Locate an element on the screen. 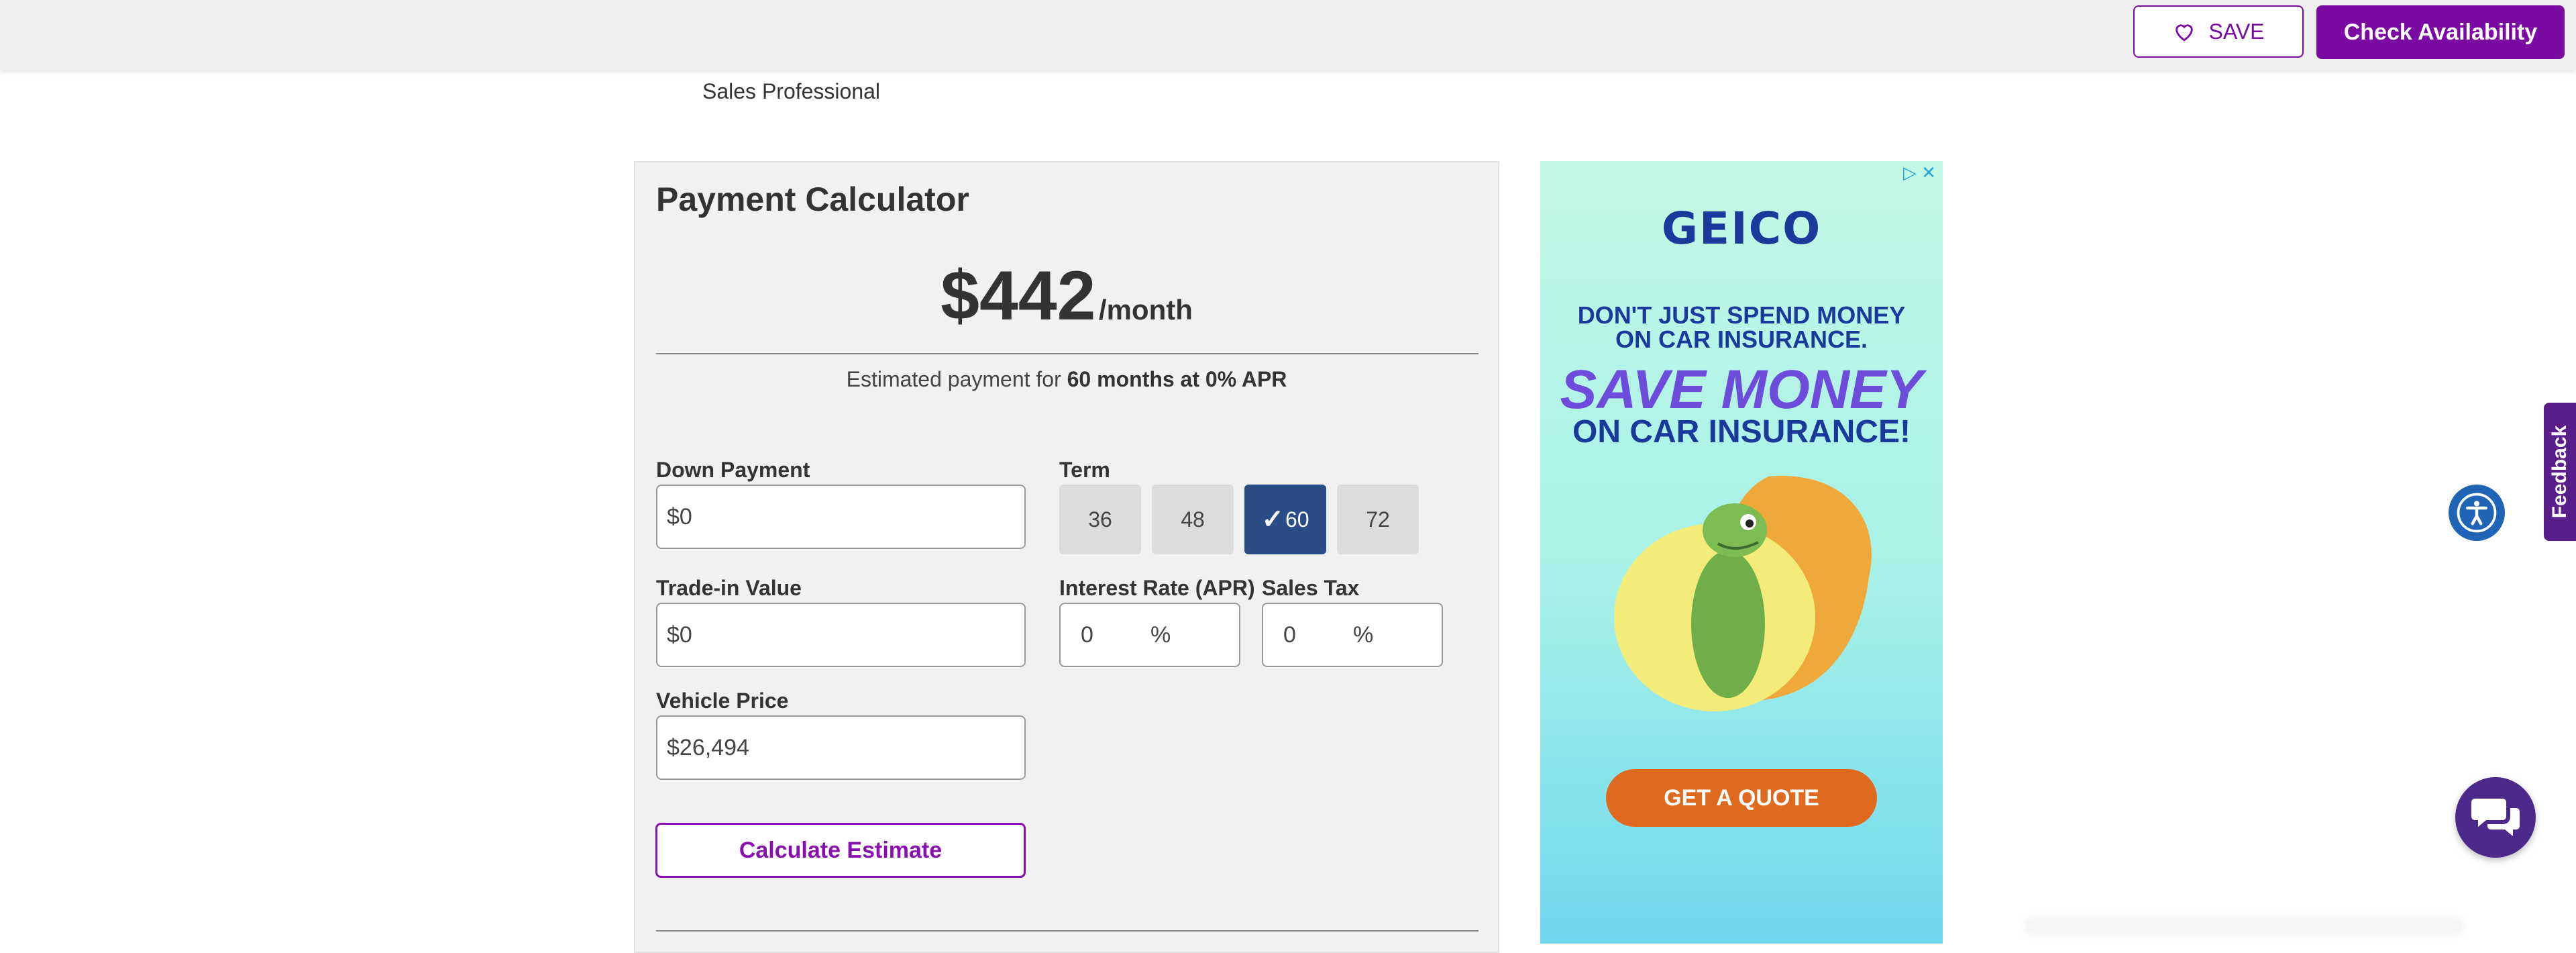 This screenshot has width=2576, height=953. feedback-label: Feedback is located at coordinates (2559, 472).